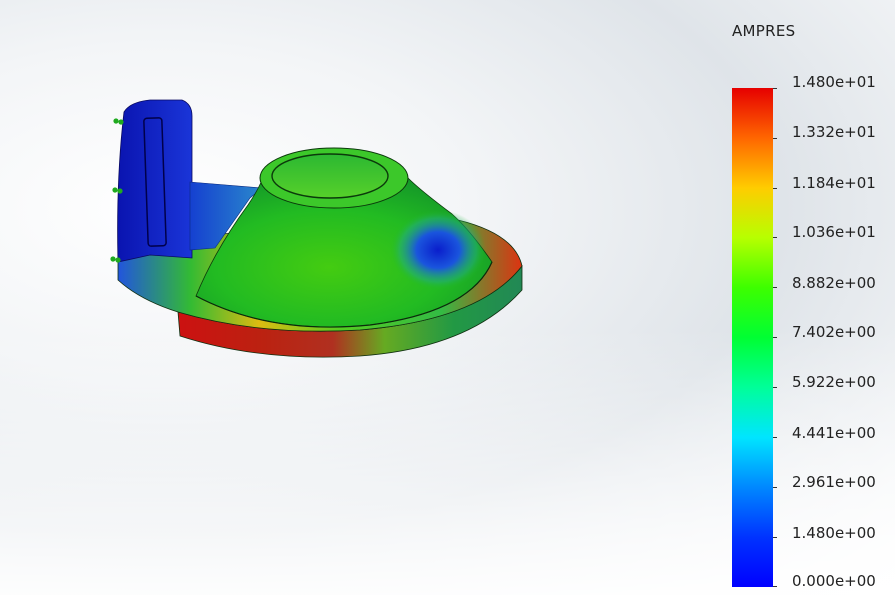  Describe the element at coordinates (834, 232) in the screenshot. I see `legend-label: 1.036e+01` at that location.